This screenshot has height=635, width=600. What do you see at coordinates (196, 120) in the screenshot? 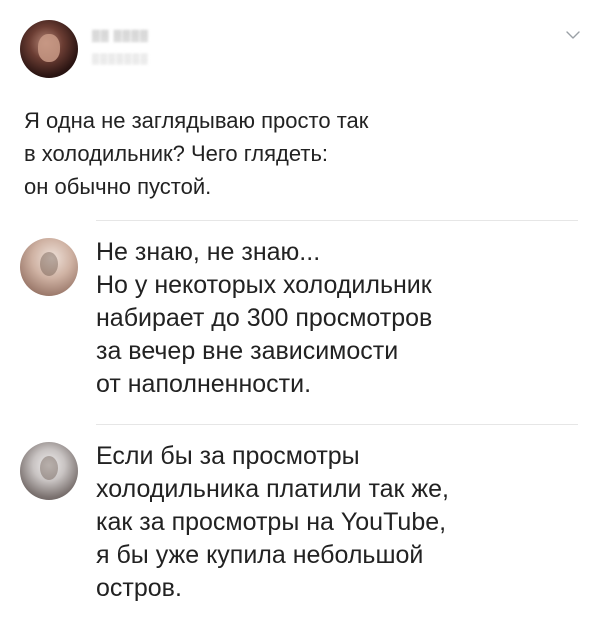
I see `post-text-line: Я одна не заглядываю просто так` at bounding box center [196, 120].